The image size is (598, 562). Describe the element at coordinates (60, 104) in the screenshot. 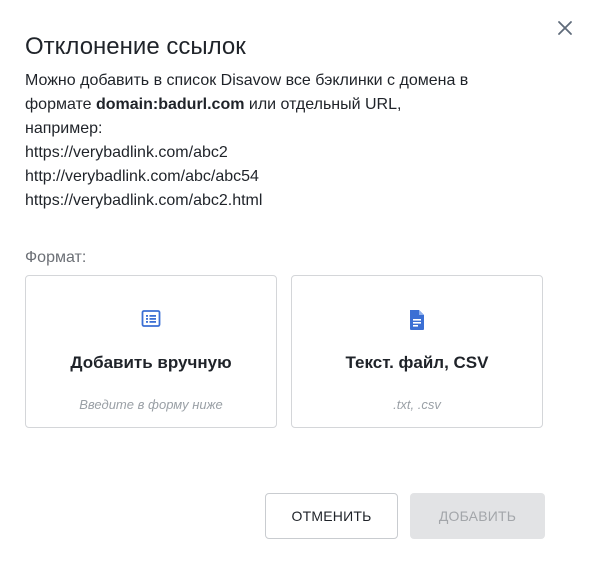

I see `description-text: формате` at that location.